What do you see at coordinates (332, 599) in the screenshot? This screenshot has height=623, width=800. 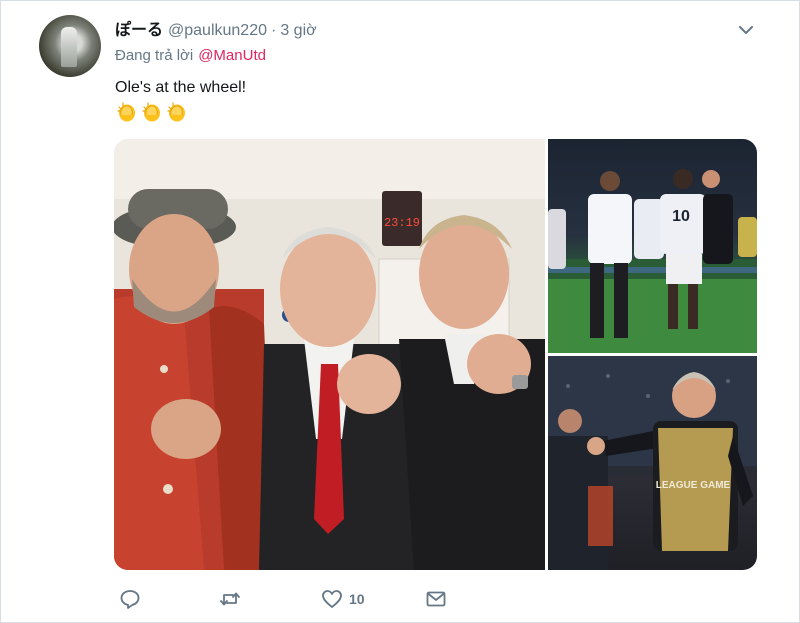 I see `heart-icon` at bounding box center [332, 599].